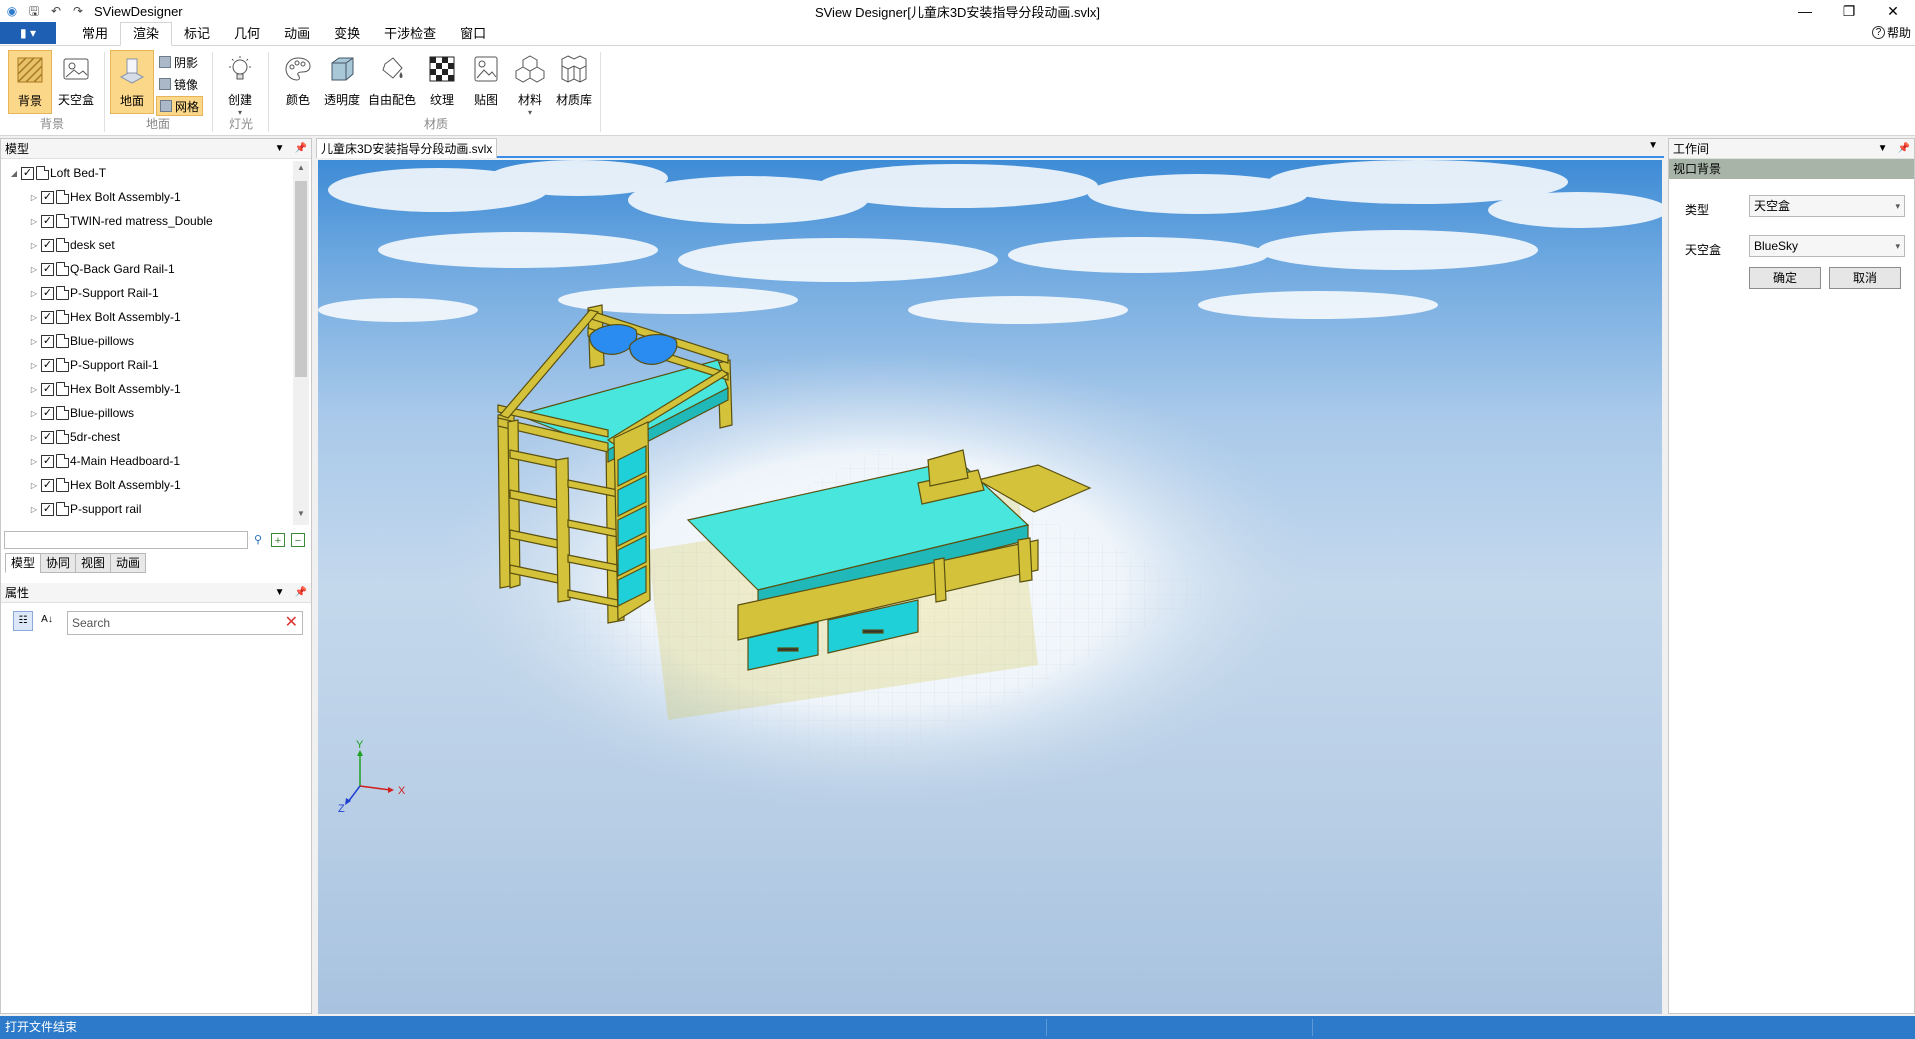  What do you see at coordinates (147, 437) in the screenshot?
I see `tree-node: ▷ ✓ 5dr-chest` at bounding box center [147, 437].